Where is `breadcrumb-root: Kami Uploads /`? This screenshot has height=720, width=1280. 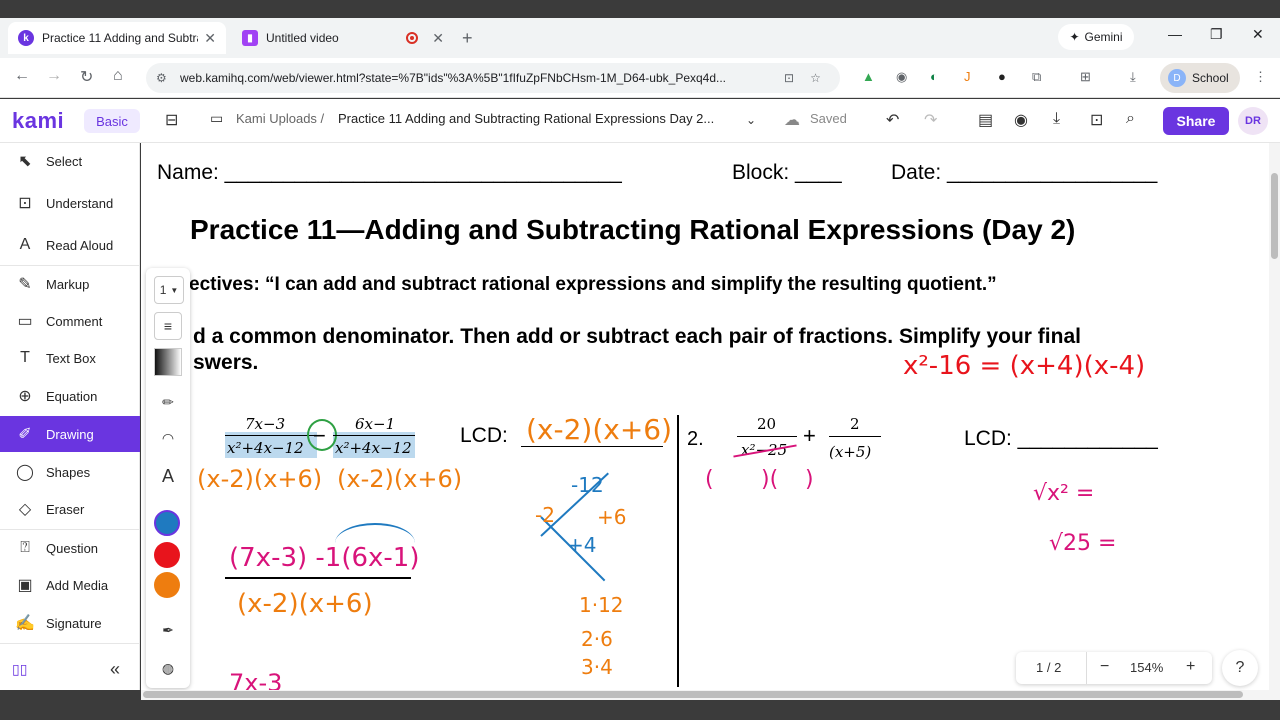 breadcrumb-root: Kami Uploads / is located at coordinates (280, 118).